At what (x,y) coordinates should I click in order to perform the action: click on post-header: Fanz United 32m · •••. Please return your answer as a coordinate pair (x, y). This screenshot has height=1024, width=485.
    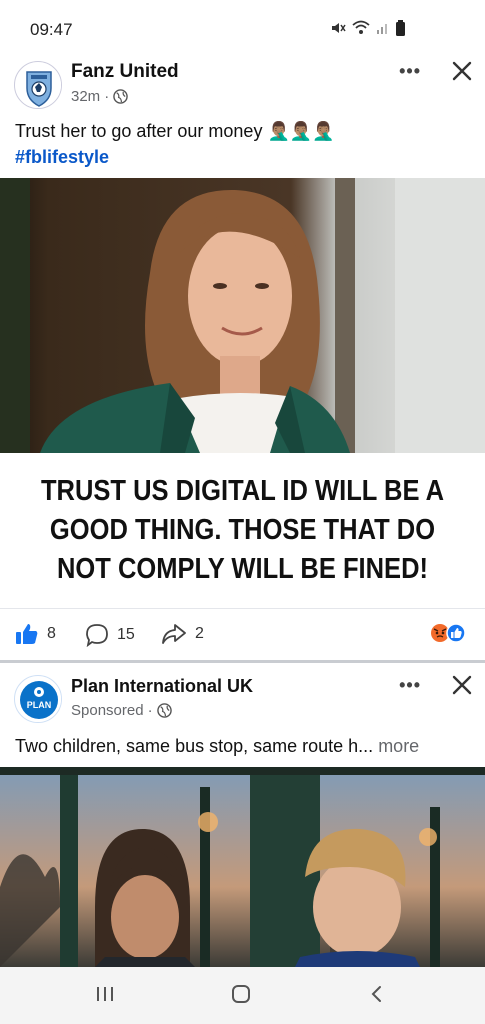
    Looking at the image, I should click on (242, 88).